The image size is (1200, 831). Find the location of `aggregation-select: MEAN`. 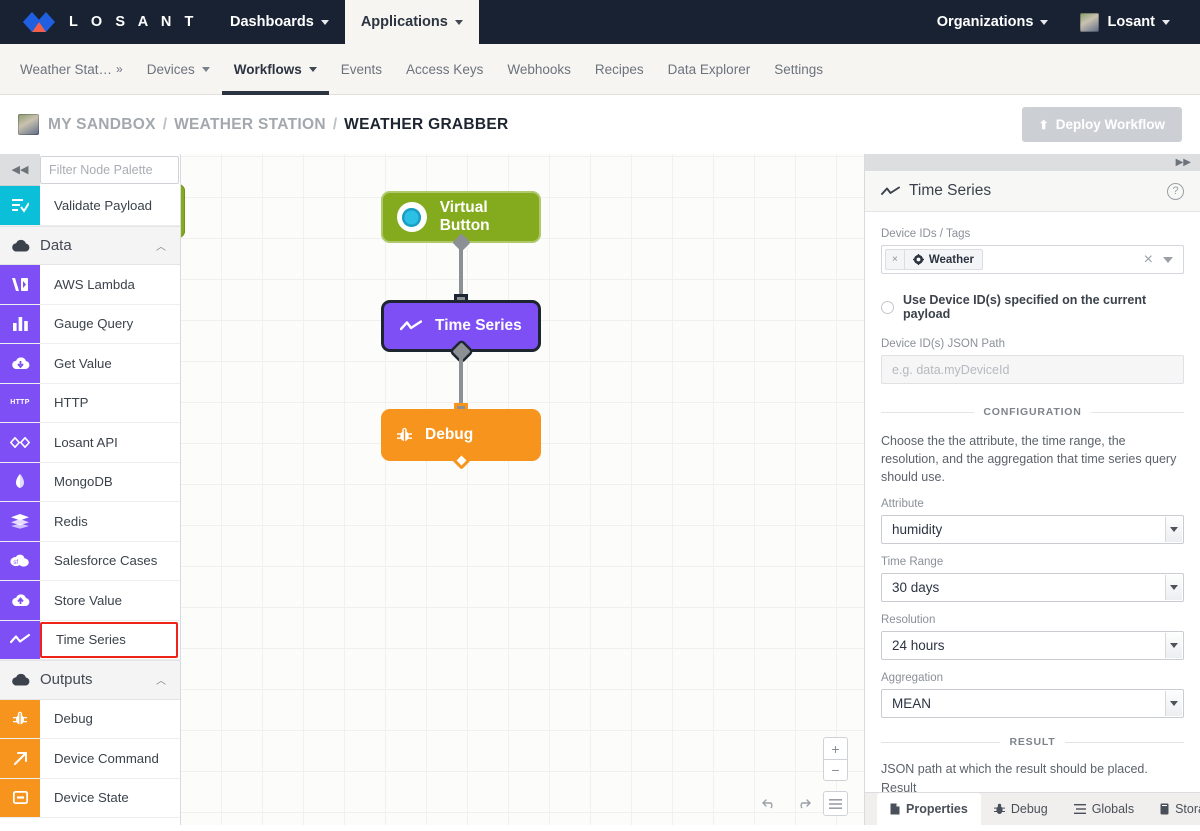

aggregation-select: MEAN is located at coordinates (1032, 704).